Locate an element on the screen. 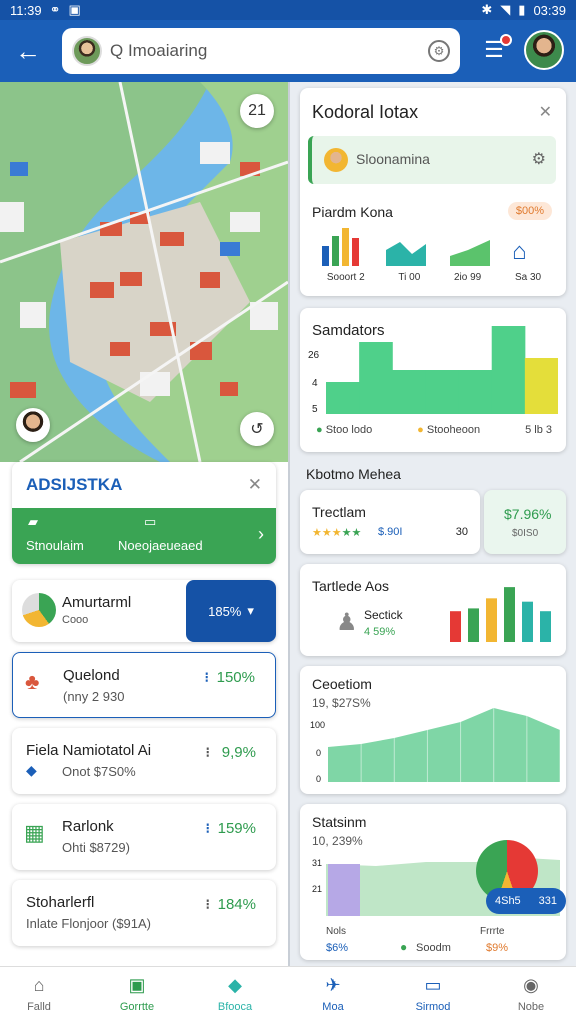  notification-button: ☰ is located at coordinates (496, 49).